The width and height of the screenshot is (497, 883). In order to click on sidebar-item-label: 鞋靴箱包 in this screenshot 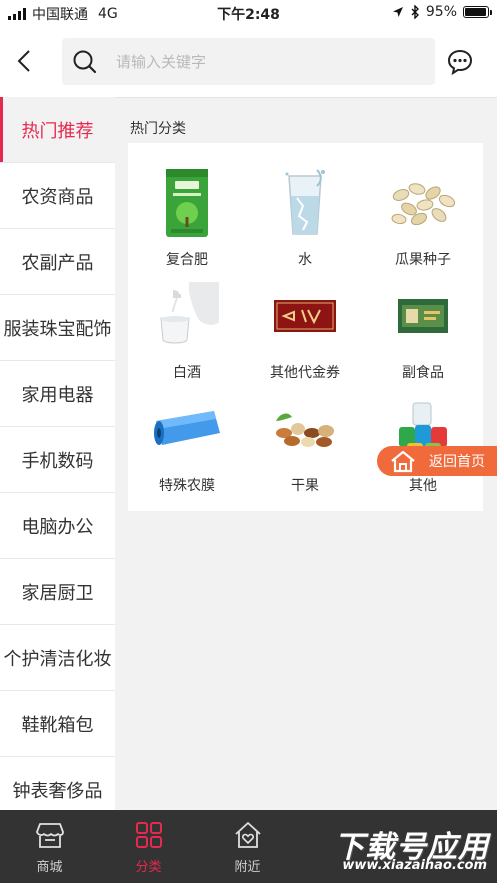, I will do `click(57, 725)`.